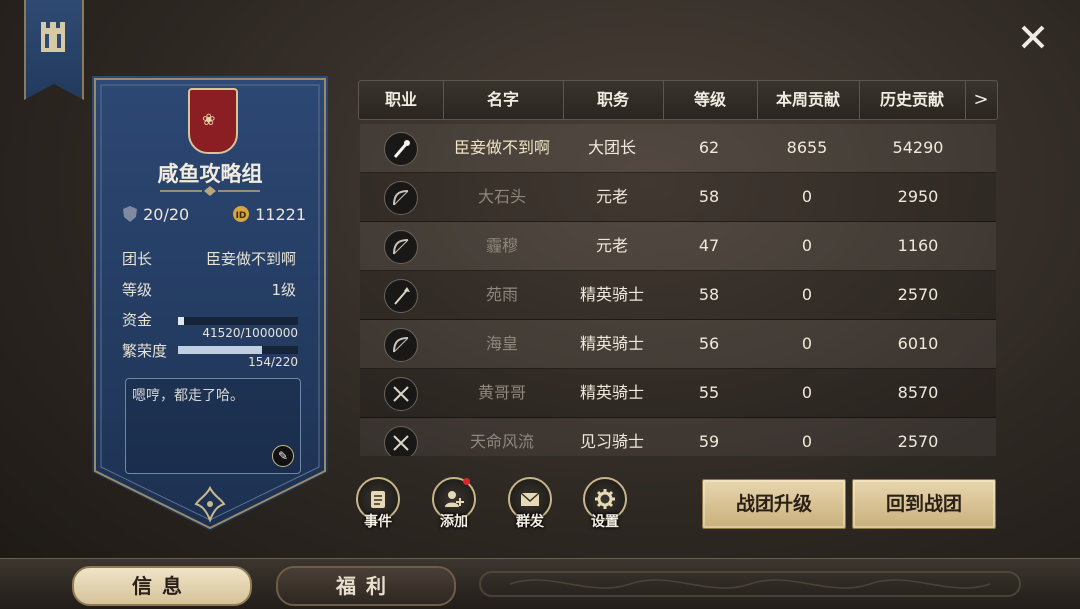 The width and height of the screenshot is (1080, 609). I want to click on guild-notice-box: 嗯哼，都走了哈。 ✎, so click(213, 426).